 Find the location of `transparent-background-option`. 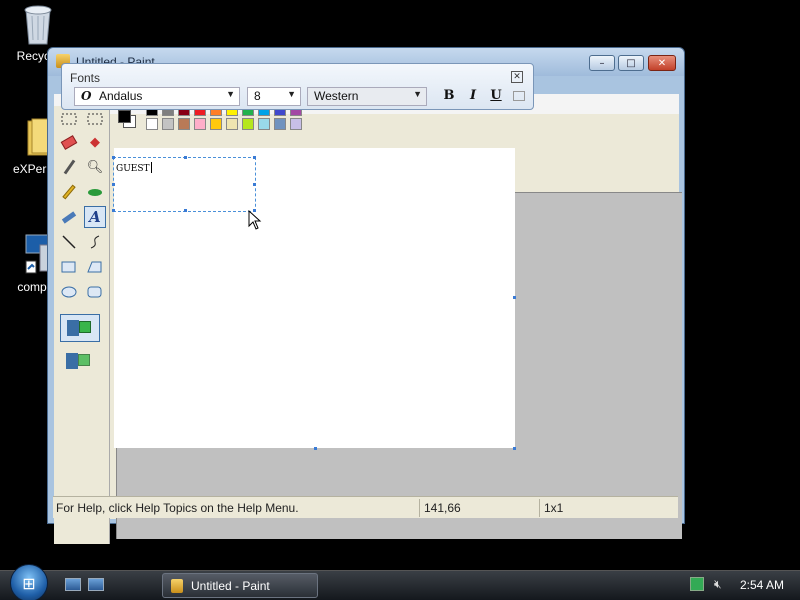

transparent-background-option is located at coordinates (80, 362).